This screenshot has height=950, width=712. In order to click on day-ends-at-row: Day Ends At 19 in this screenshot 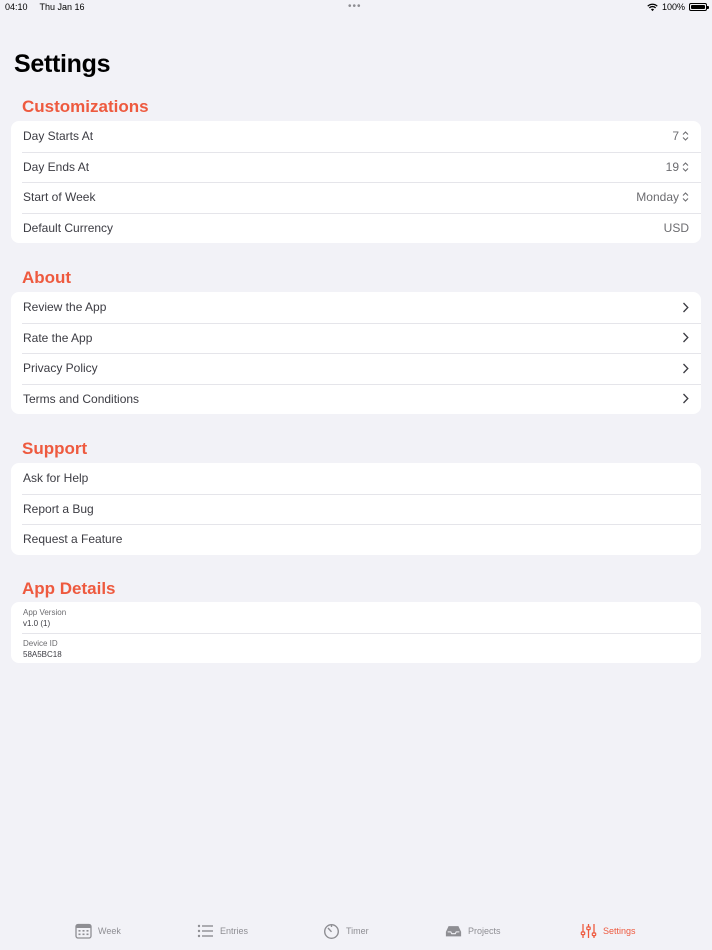, I will do `click(356, 167)`.